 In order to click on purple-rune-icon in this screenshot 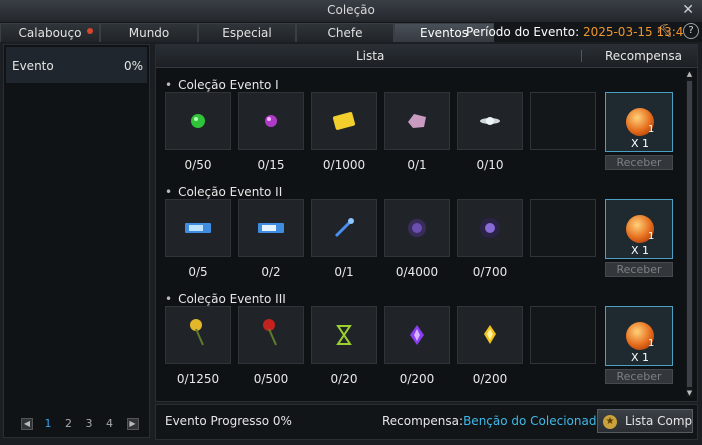, I will do `click(417, 228)`.